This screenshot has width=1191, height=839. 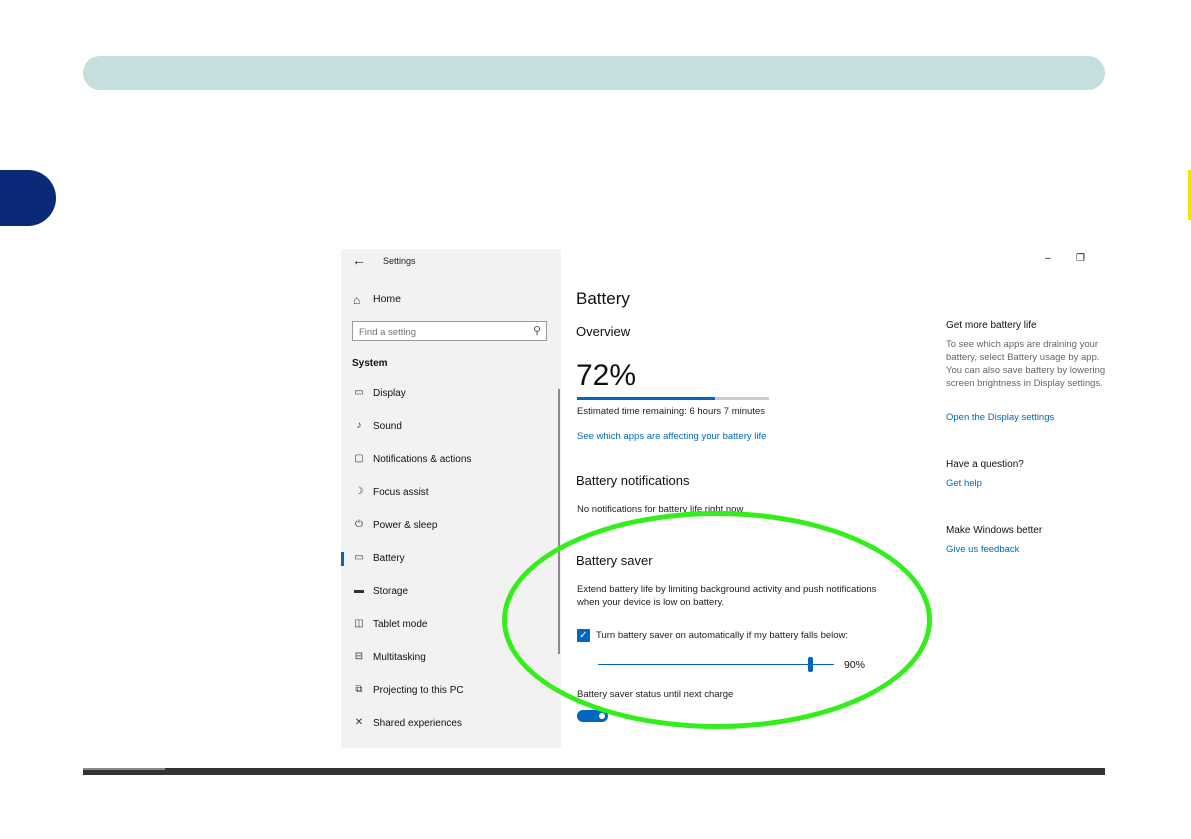 What do you see at coordinates (594, 771) in the screenshot?
I see `document-footer-rule` at bounding box center [594, 771].